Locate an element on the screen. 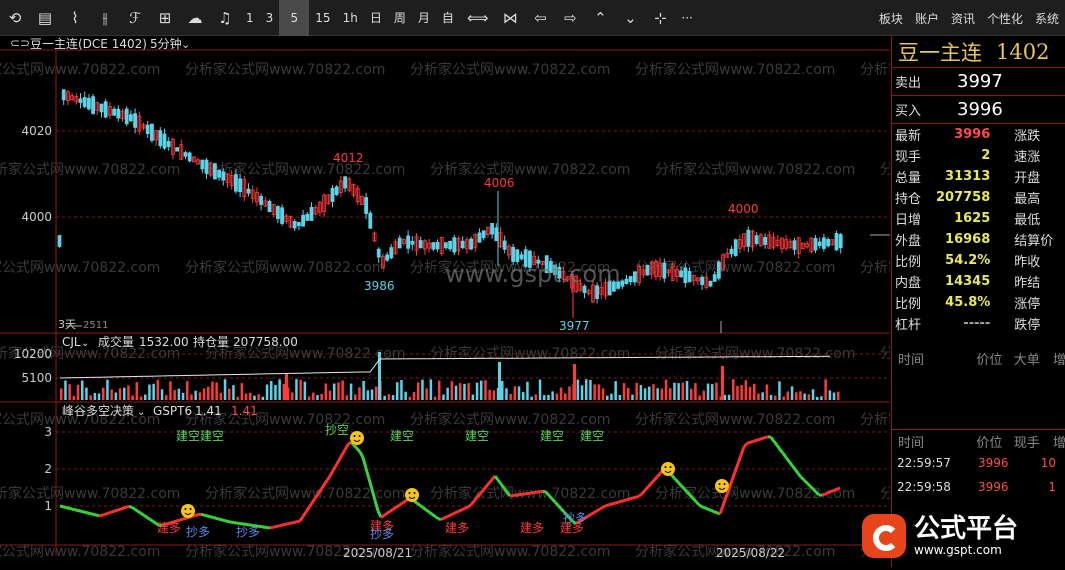  period-month: 月 is located at coordinates (424, 18).